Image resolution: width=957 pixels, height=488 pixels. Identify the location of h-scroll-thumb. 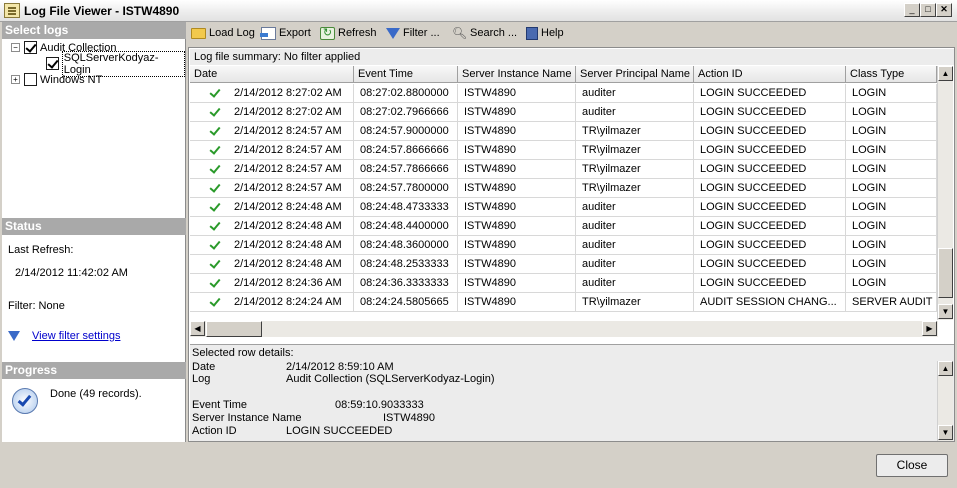
(234, 329).